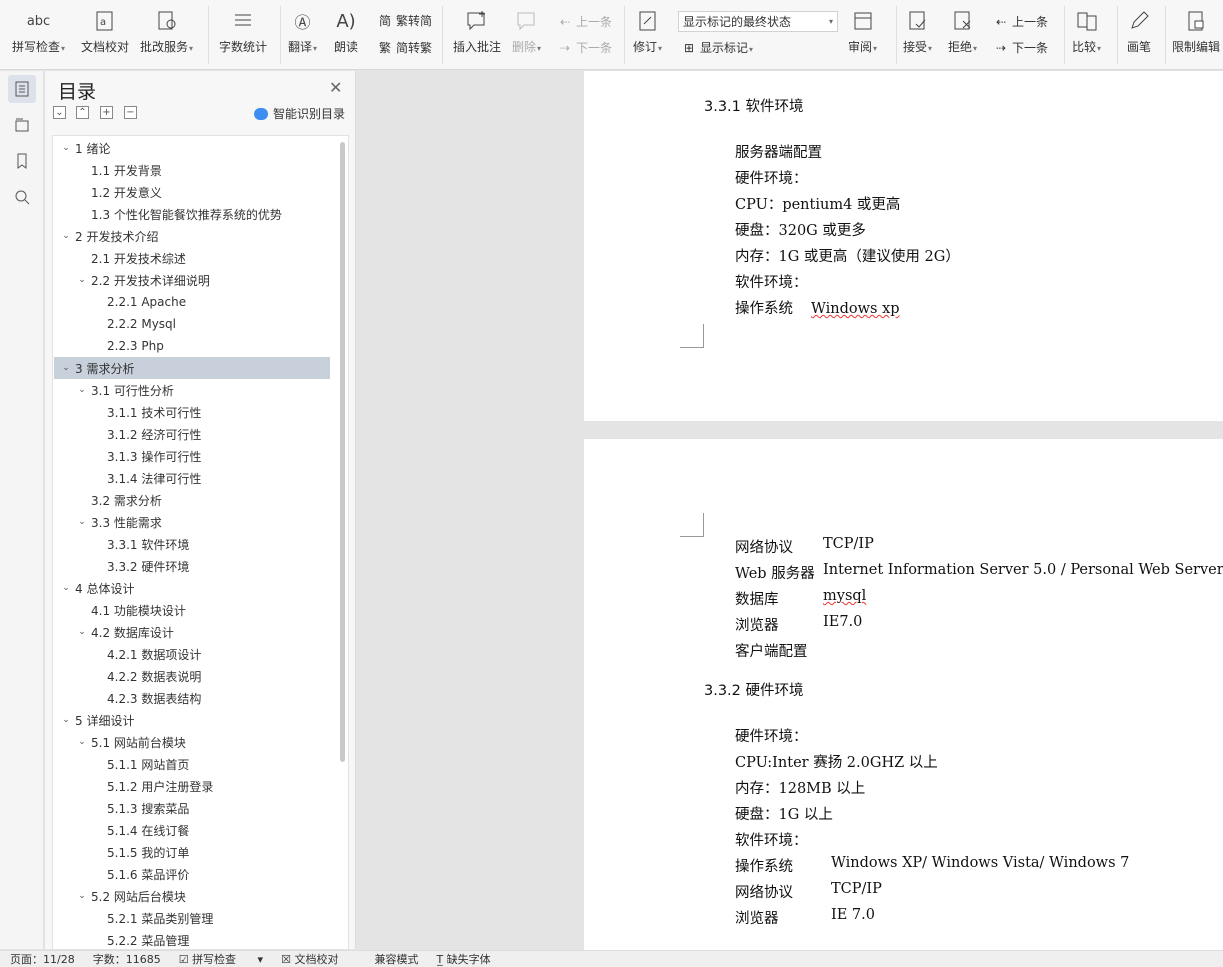 This screenshot has width=1223, height=967. What do you see at coordinates (106, 112) in the screenshot?
I see `add-heading-icon: +` at bounding box center [106, 112].